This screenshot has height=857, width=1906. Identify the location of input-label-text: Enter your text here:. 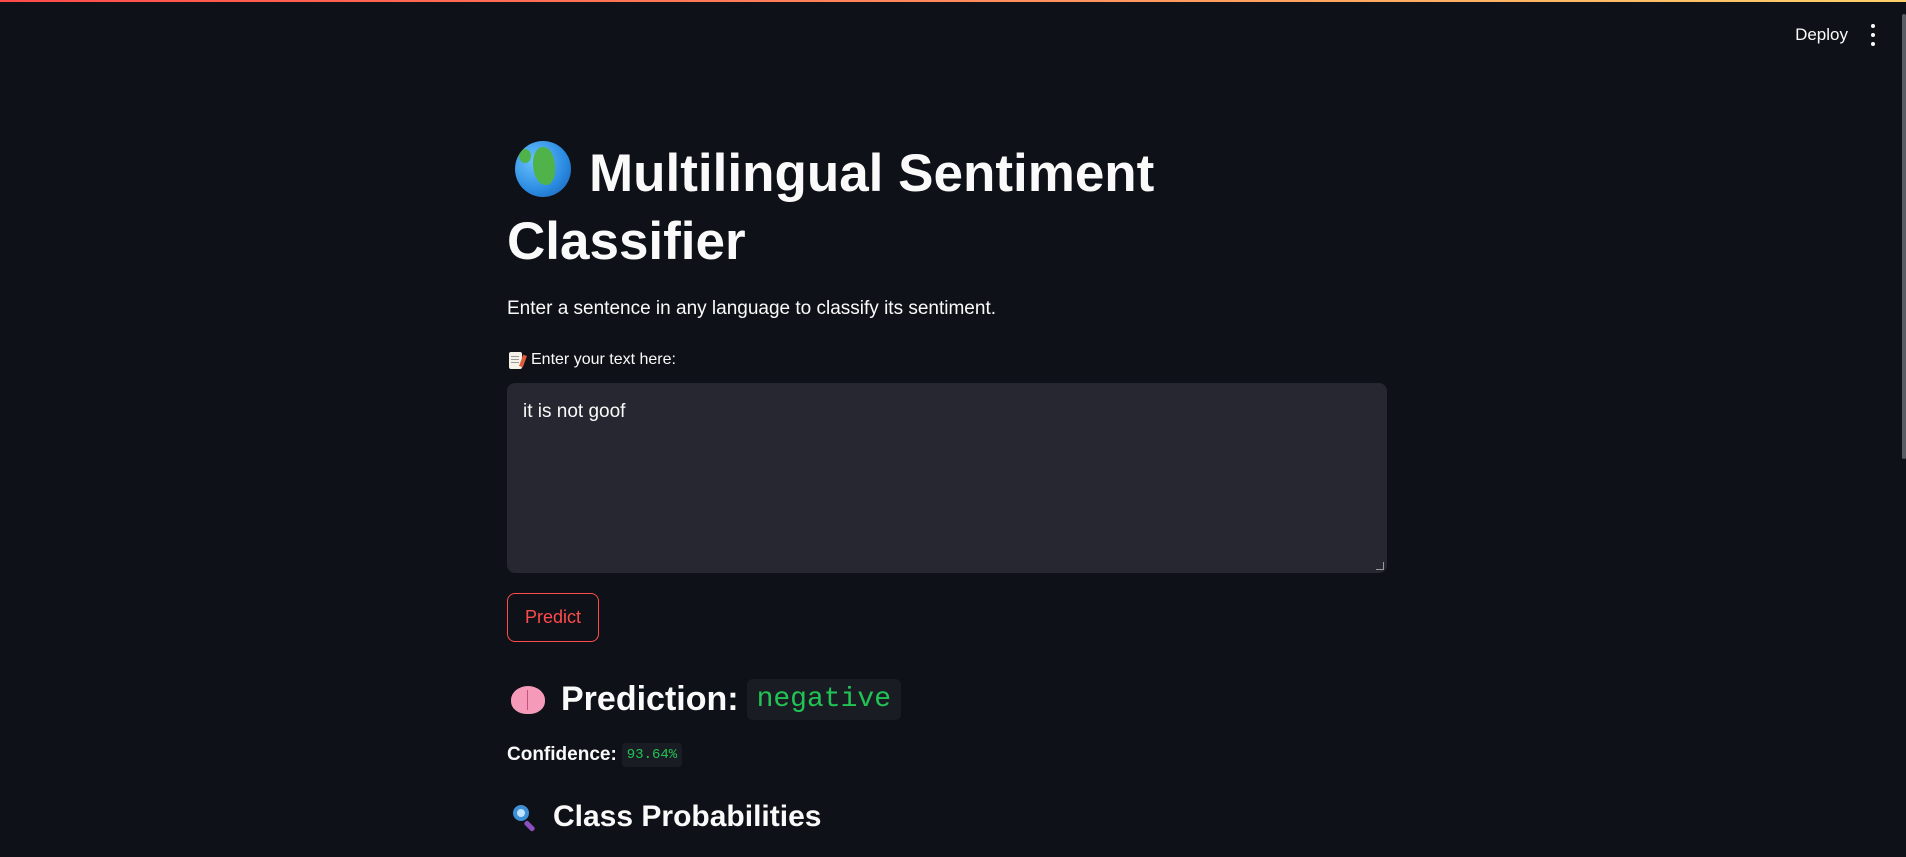
(603, 359).